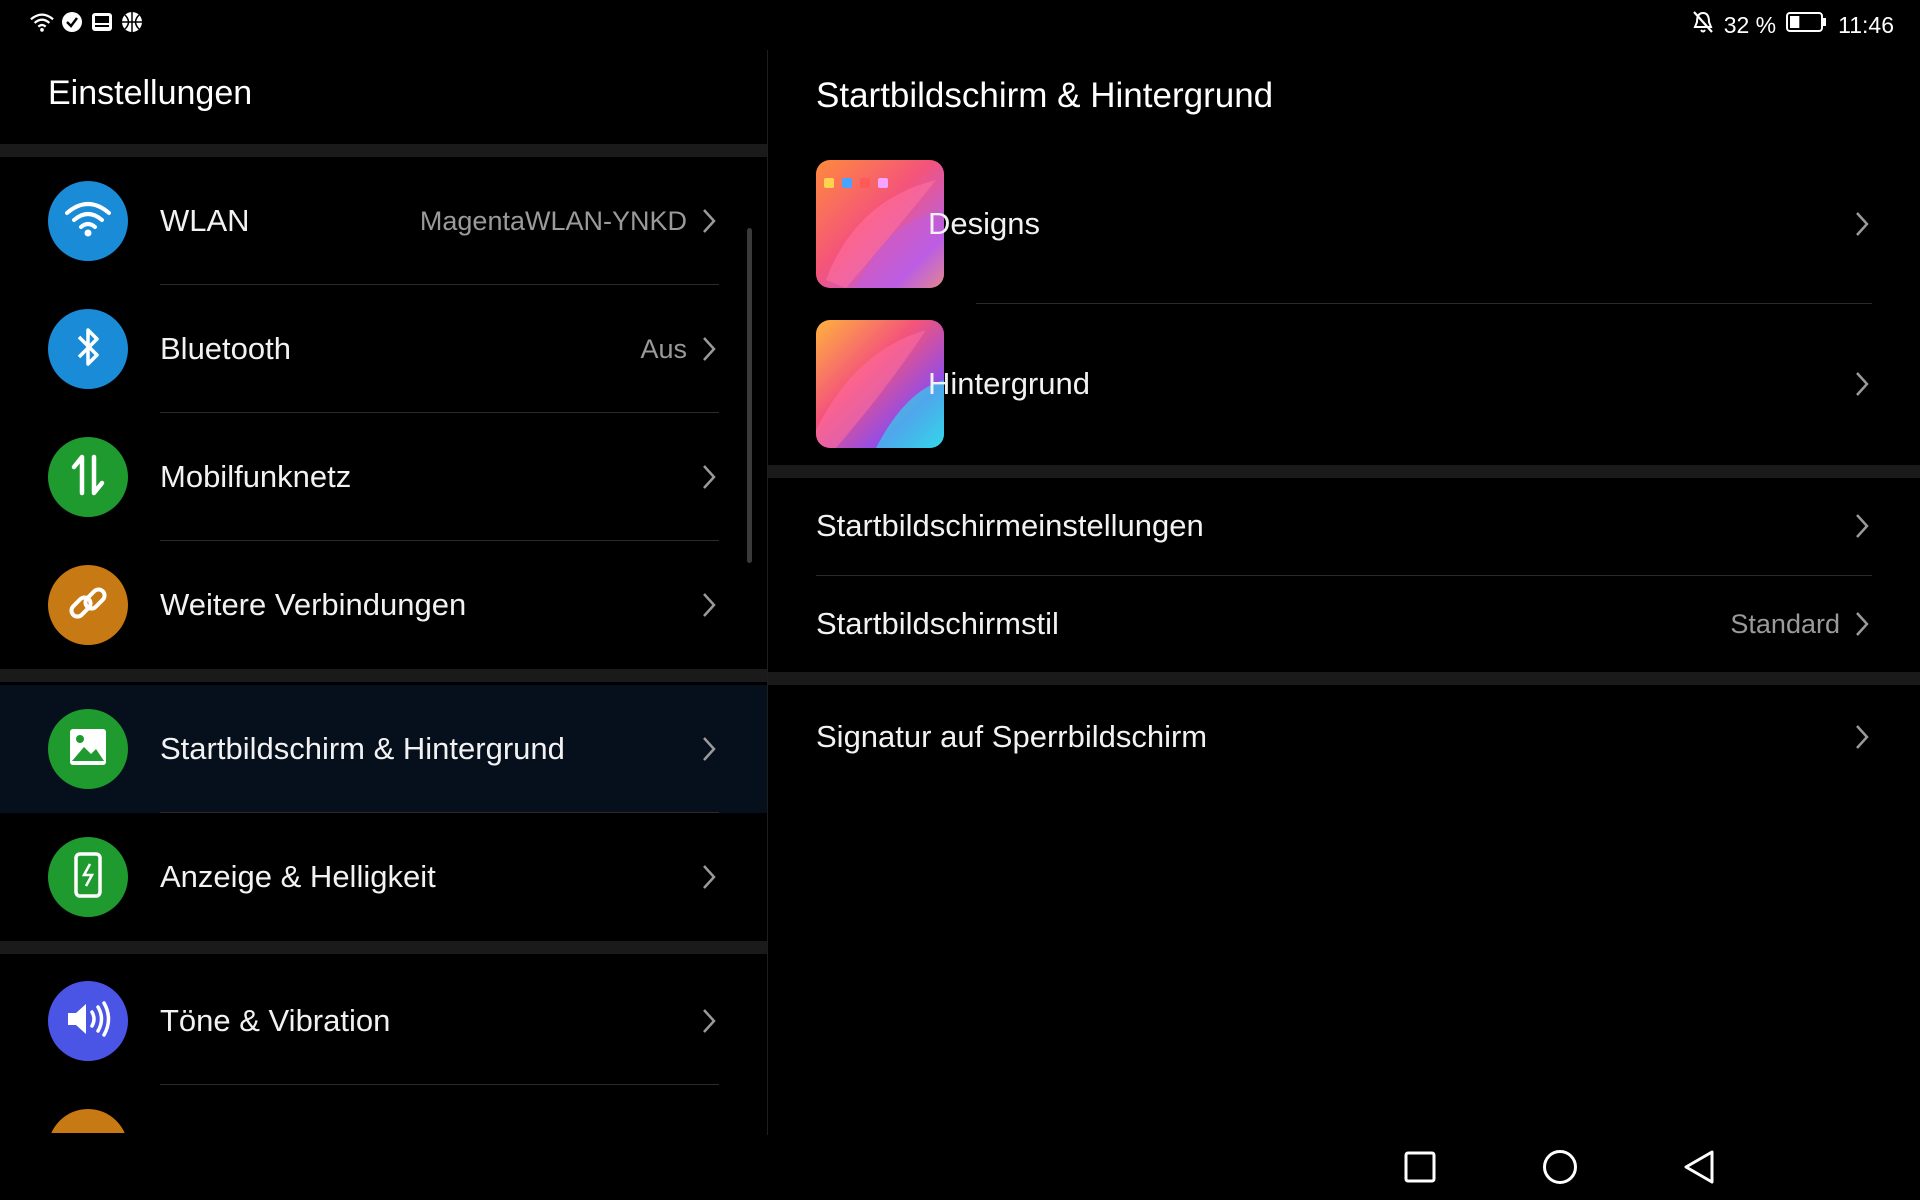 The image size is (1920, 1200). I want to click on home-screen-icon-circle, so click(88, 749).